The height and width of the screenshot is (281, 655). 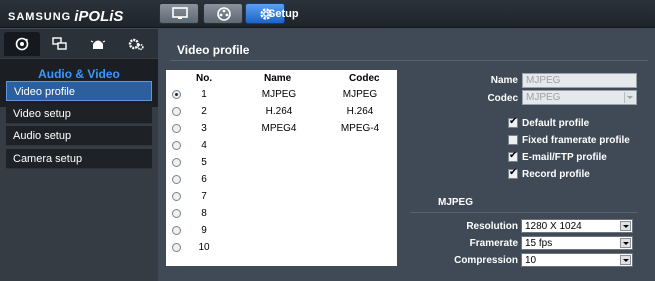 I want to click on playback-button, so click(x=223, y=13).